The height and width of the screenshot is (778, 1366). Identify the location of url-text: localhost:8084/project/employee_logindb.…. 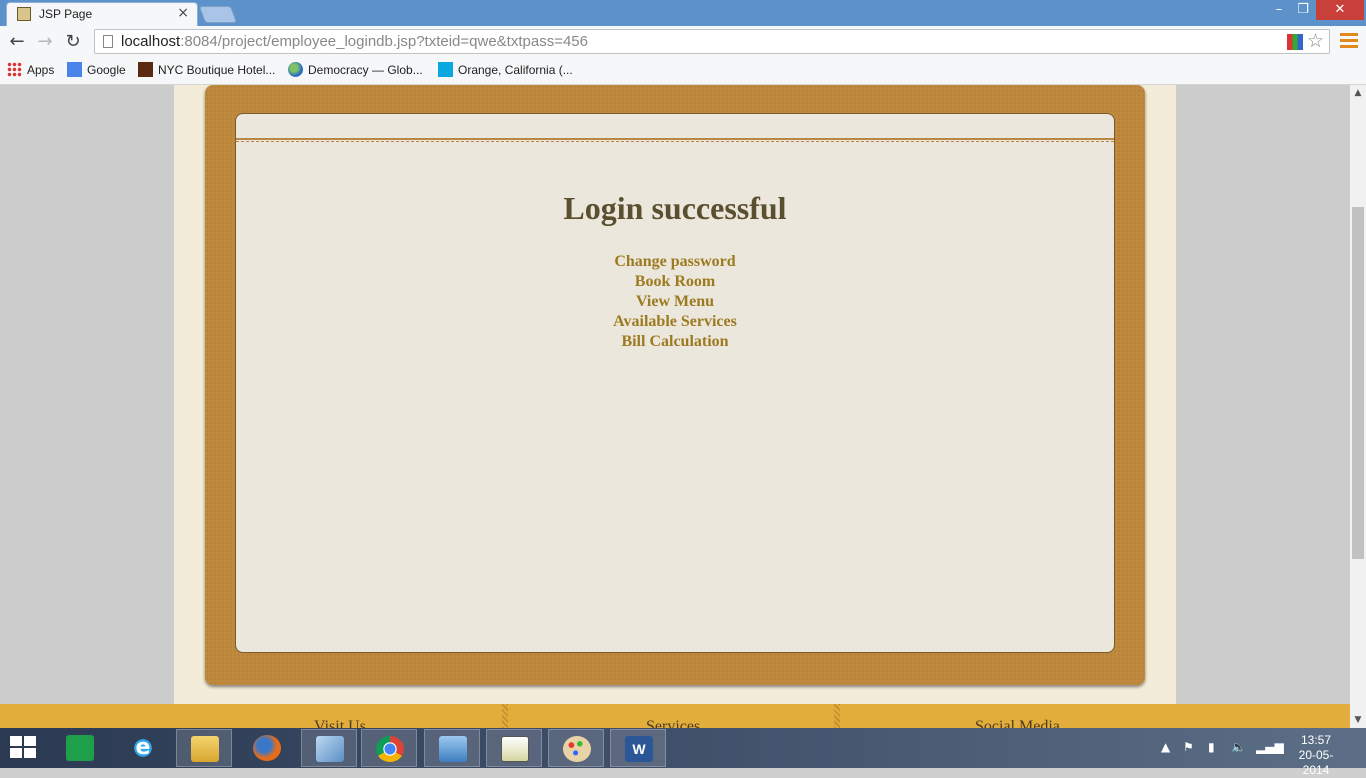
(354, 41).